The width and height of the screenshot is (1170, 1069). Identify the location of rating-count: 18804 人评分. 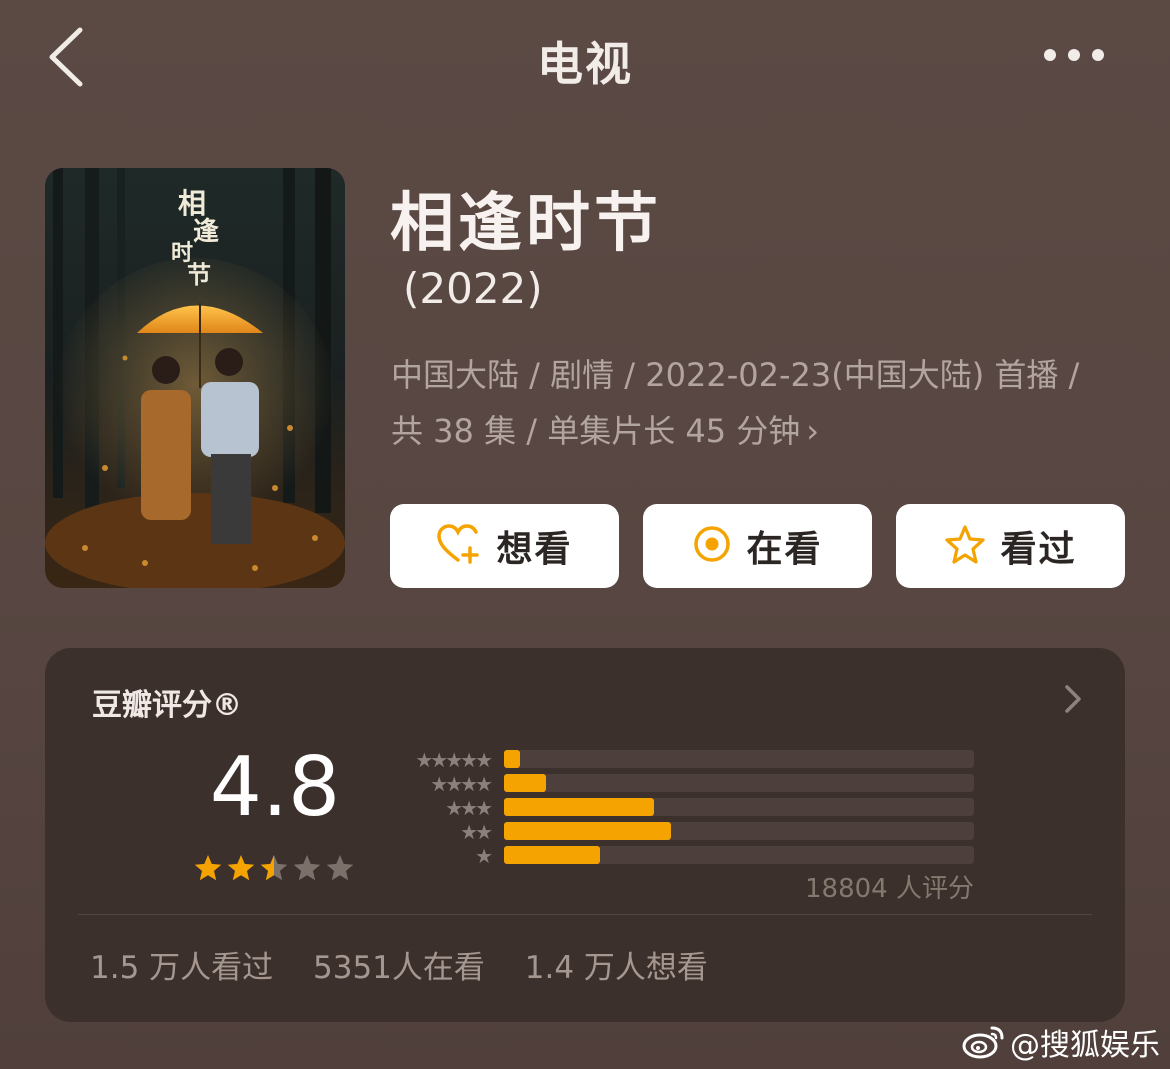
(889, 889).